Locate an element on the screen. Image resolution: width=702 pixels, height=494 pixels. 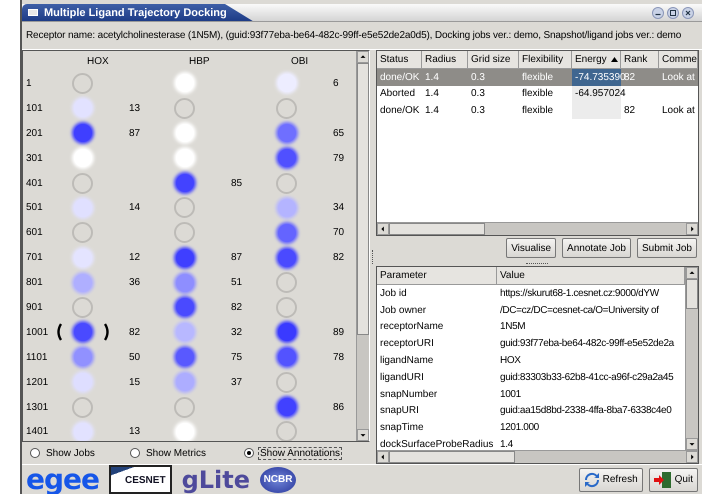
job-button: Annotate Job is located at coordinates (596, 248).